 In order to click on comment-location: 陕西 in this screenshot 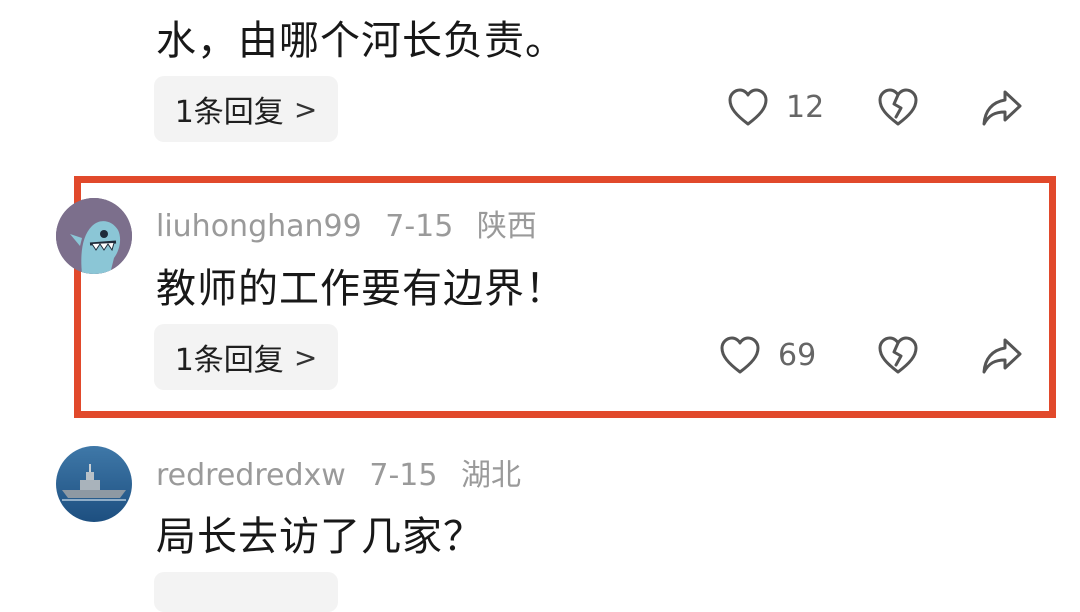, I will do `click(506, 226)`.